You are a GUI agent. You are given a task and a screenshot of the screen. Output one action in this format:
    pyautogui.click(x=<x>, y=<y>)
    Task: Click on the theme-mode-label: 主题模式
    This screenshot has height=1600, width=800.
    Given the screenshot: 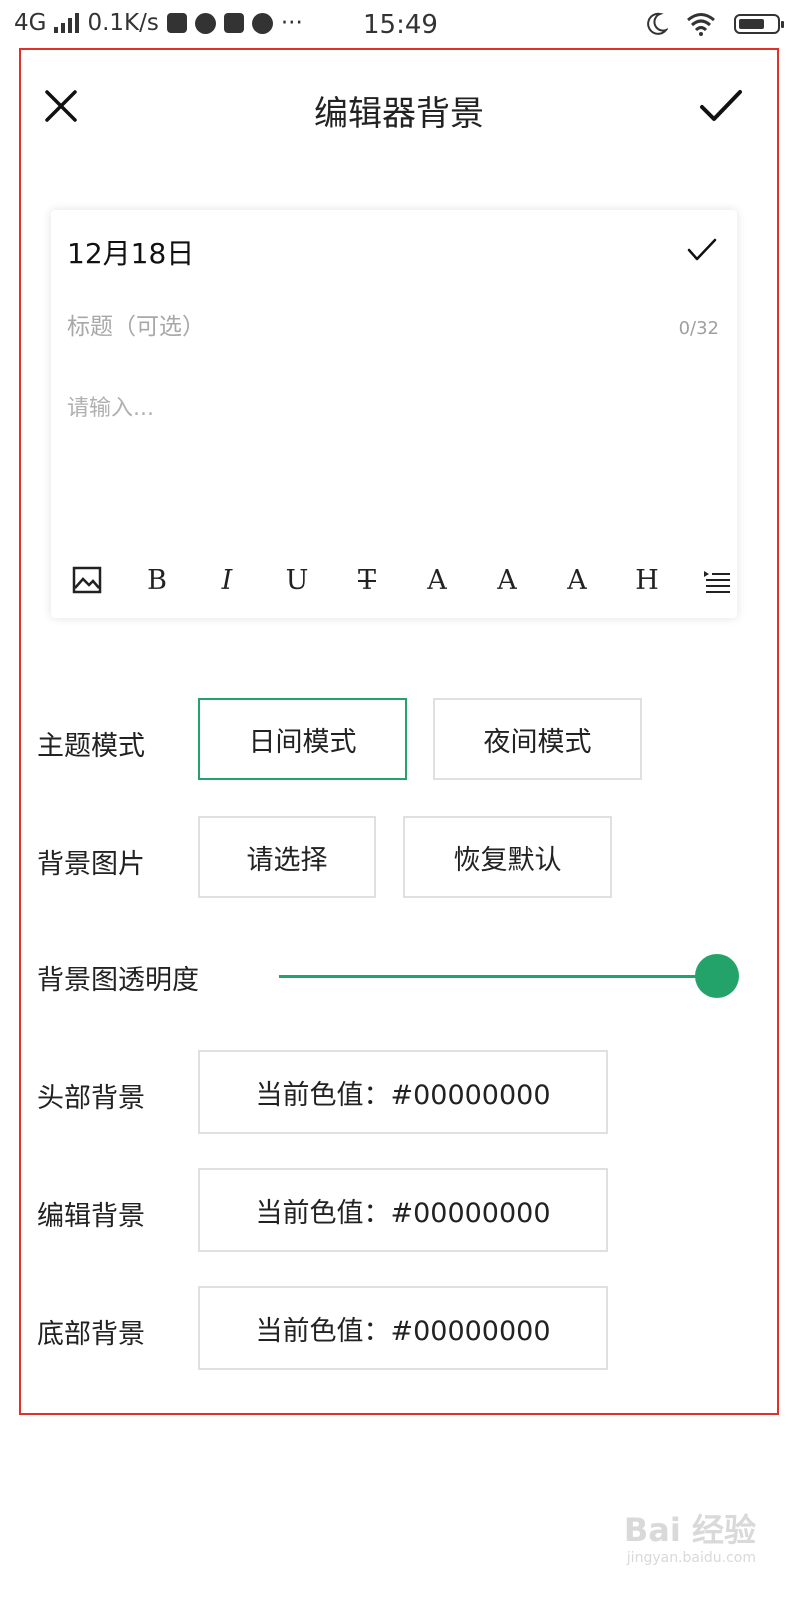 What is the action you would take?
    pyautogui.click(x=91, y=746)
    